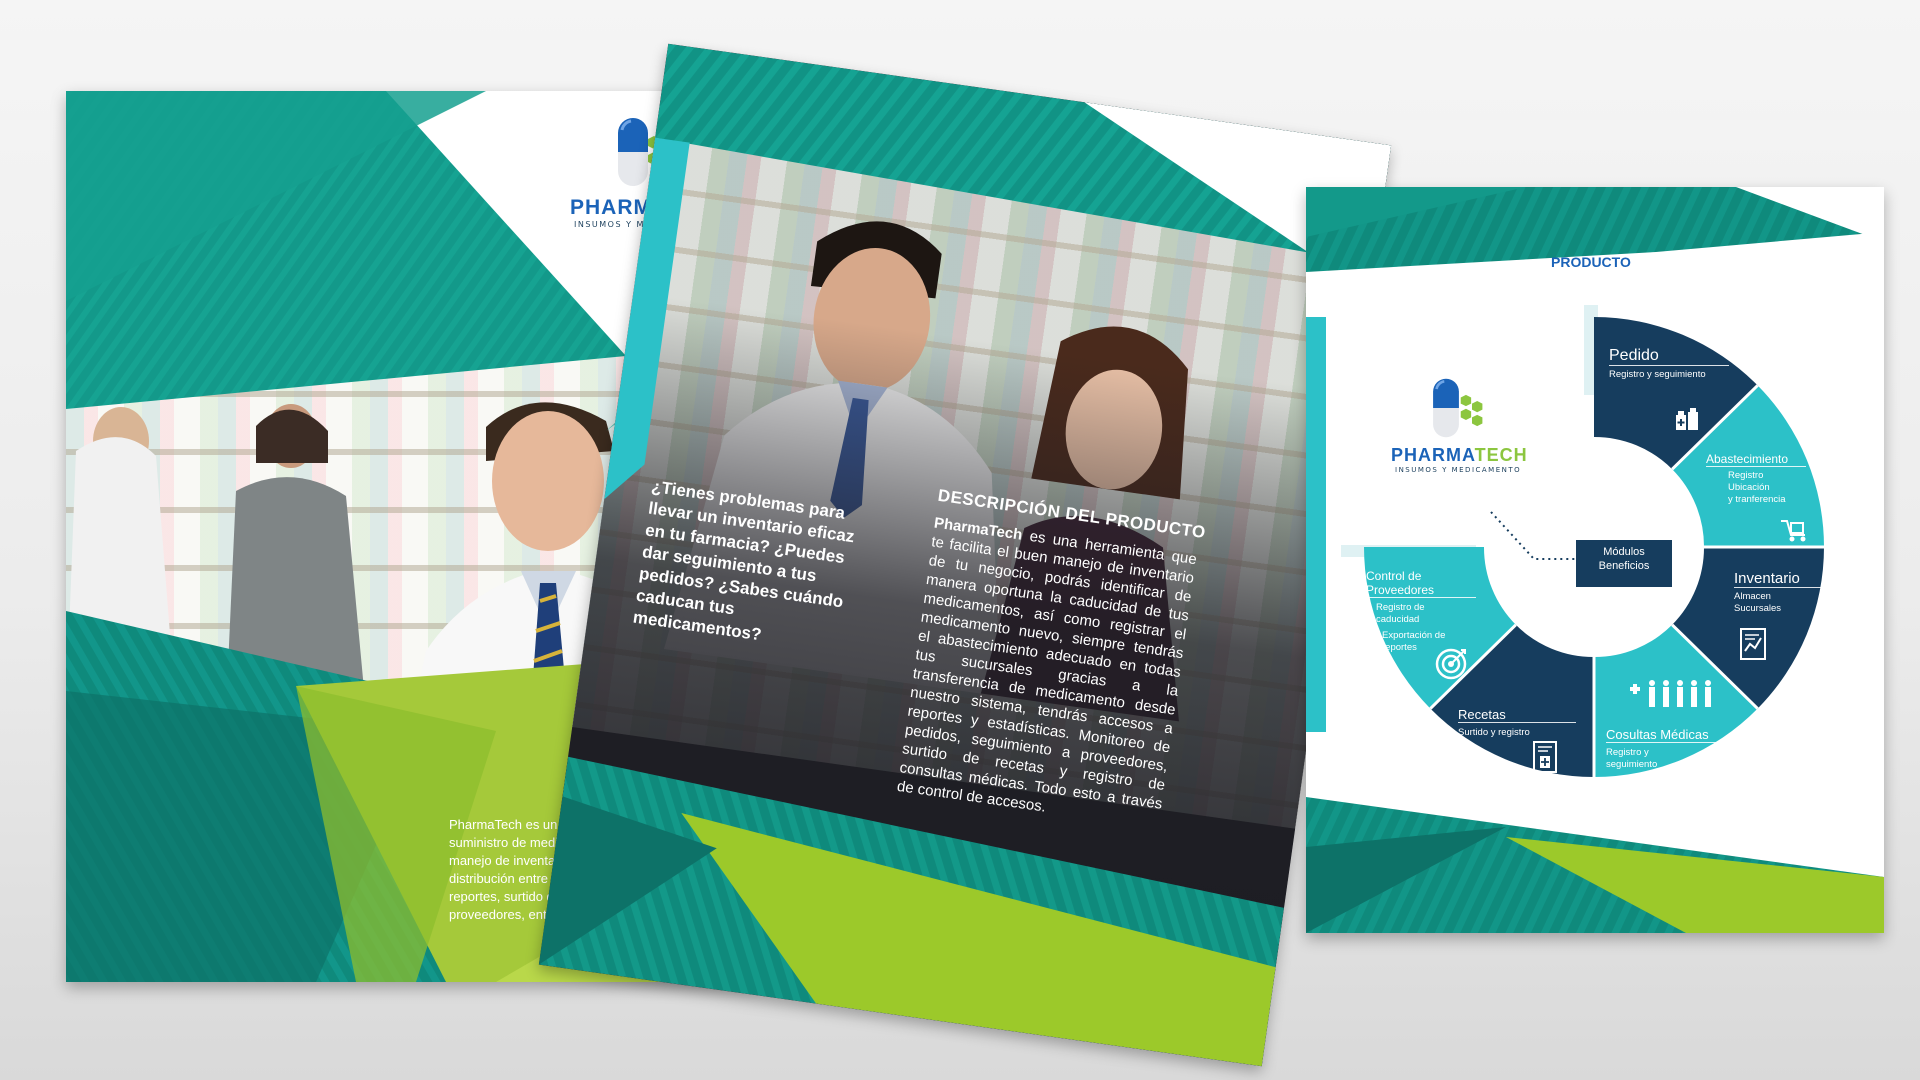  I want to click on label-recetas: Recetas Surtido y registro, so click(1517, 723).